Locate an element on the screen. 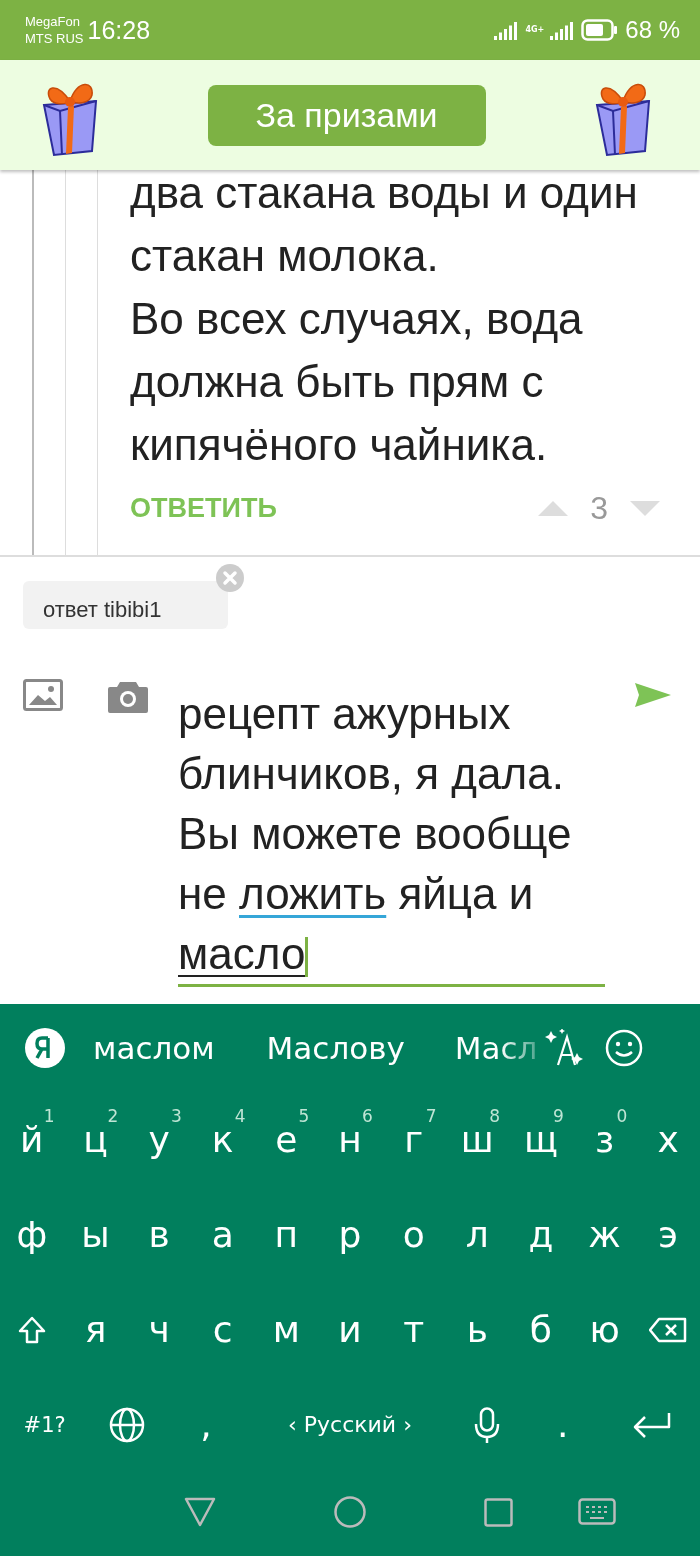 This screenshot has width=700, height=1556. keyboard-key: ж is located at coordinates (604, 1234).